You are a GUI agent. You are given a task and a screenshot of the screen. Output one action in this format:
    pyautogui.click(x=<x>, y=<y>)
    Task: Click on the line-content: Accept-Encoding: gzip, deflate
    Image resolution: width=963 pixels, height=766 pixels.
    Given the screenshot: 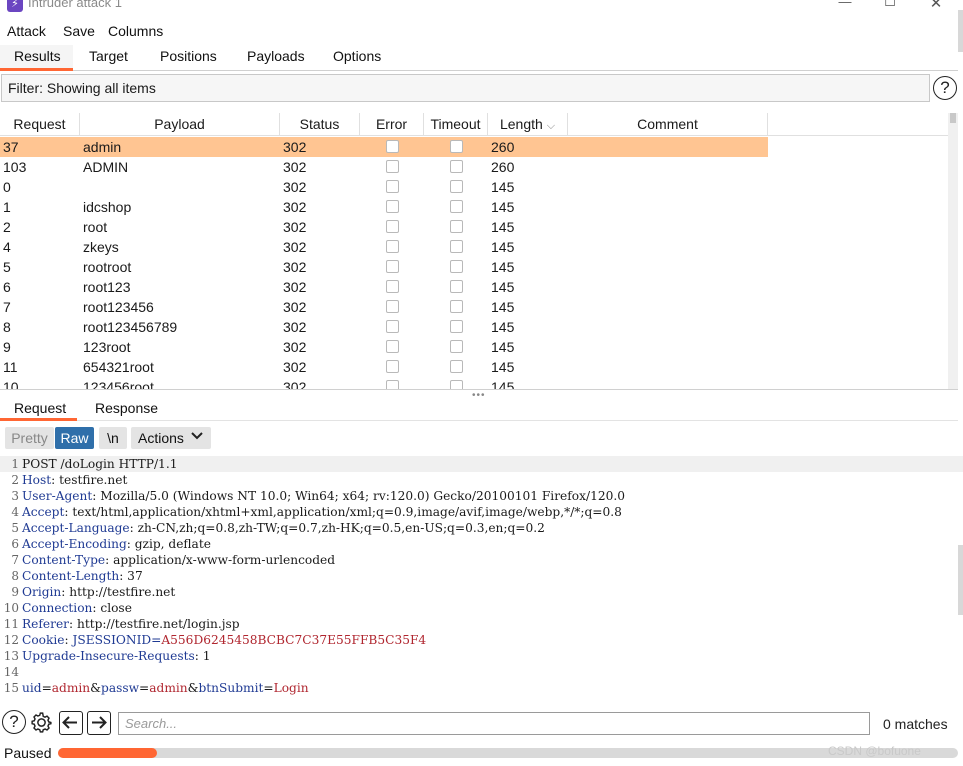 What is the action you would take?
    pyautogui.click(x=116, y=544)
    